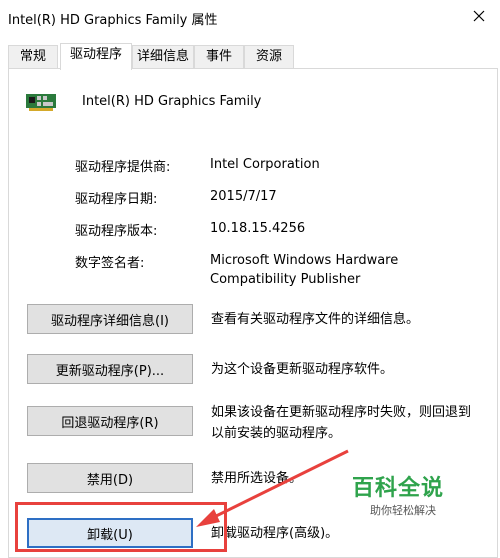 Image resolution: width=500 pixels, height=558 pixels. Describe the element at coordinates (41, 102) in the screenshot. I see `display-adapter-icon` at that location.